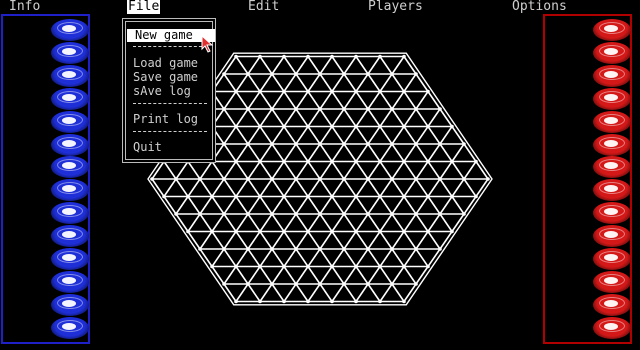 The height and width of the screenshot is (350, 640). Describe the element at coordinates (165, 77) in the screenshot. I see `menu-save-game: Save game` at that location.